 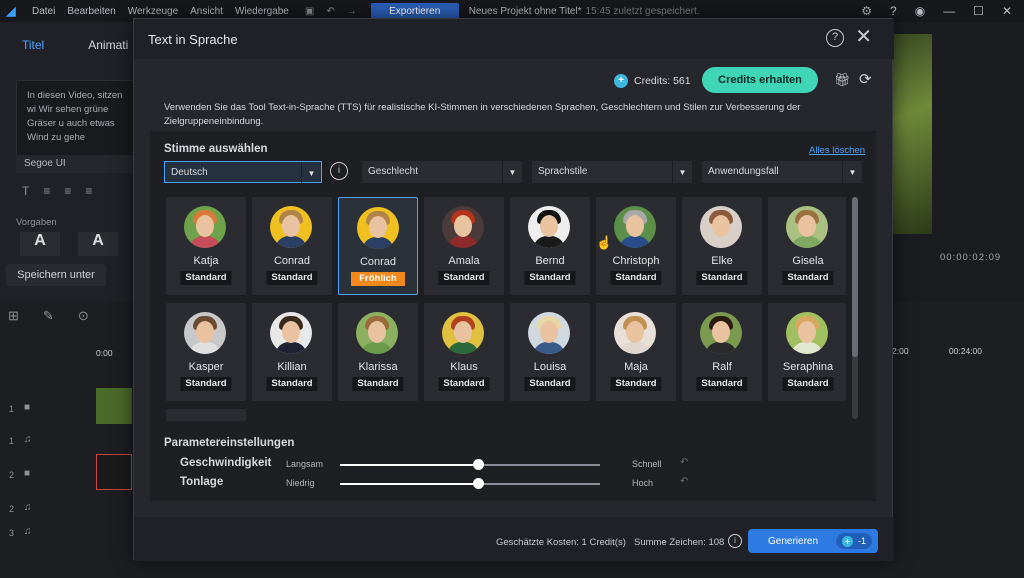 What do you see at coordinates (67, 191) in the screenshot?
I see `align-center-icon: ≡` at bounding box center [67, 191].